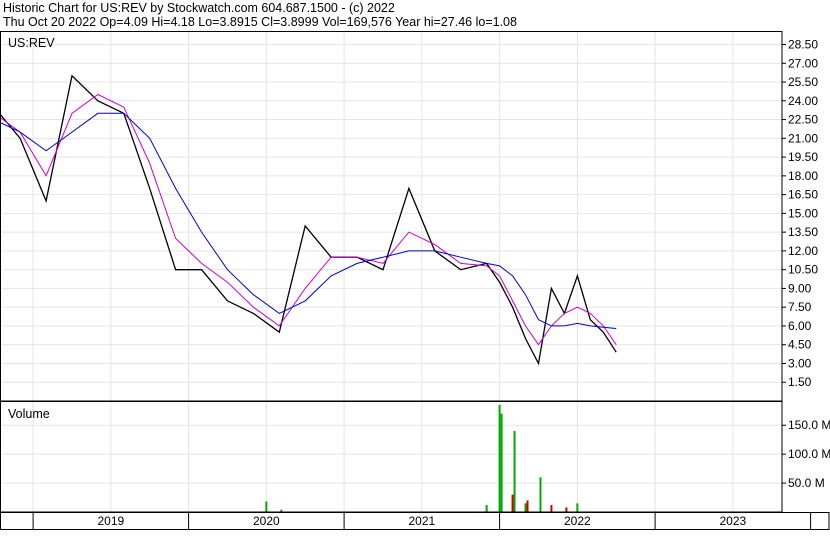  What do you see at coordinates (803, 120) in the screenshot?
I see `price-tick-label: 22.50` at bounding box center [803, 120].